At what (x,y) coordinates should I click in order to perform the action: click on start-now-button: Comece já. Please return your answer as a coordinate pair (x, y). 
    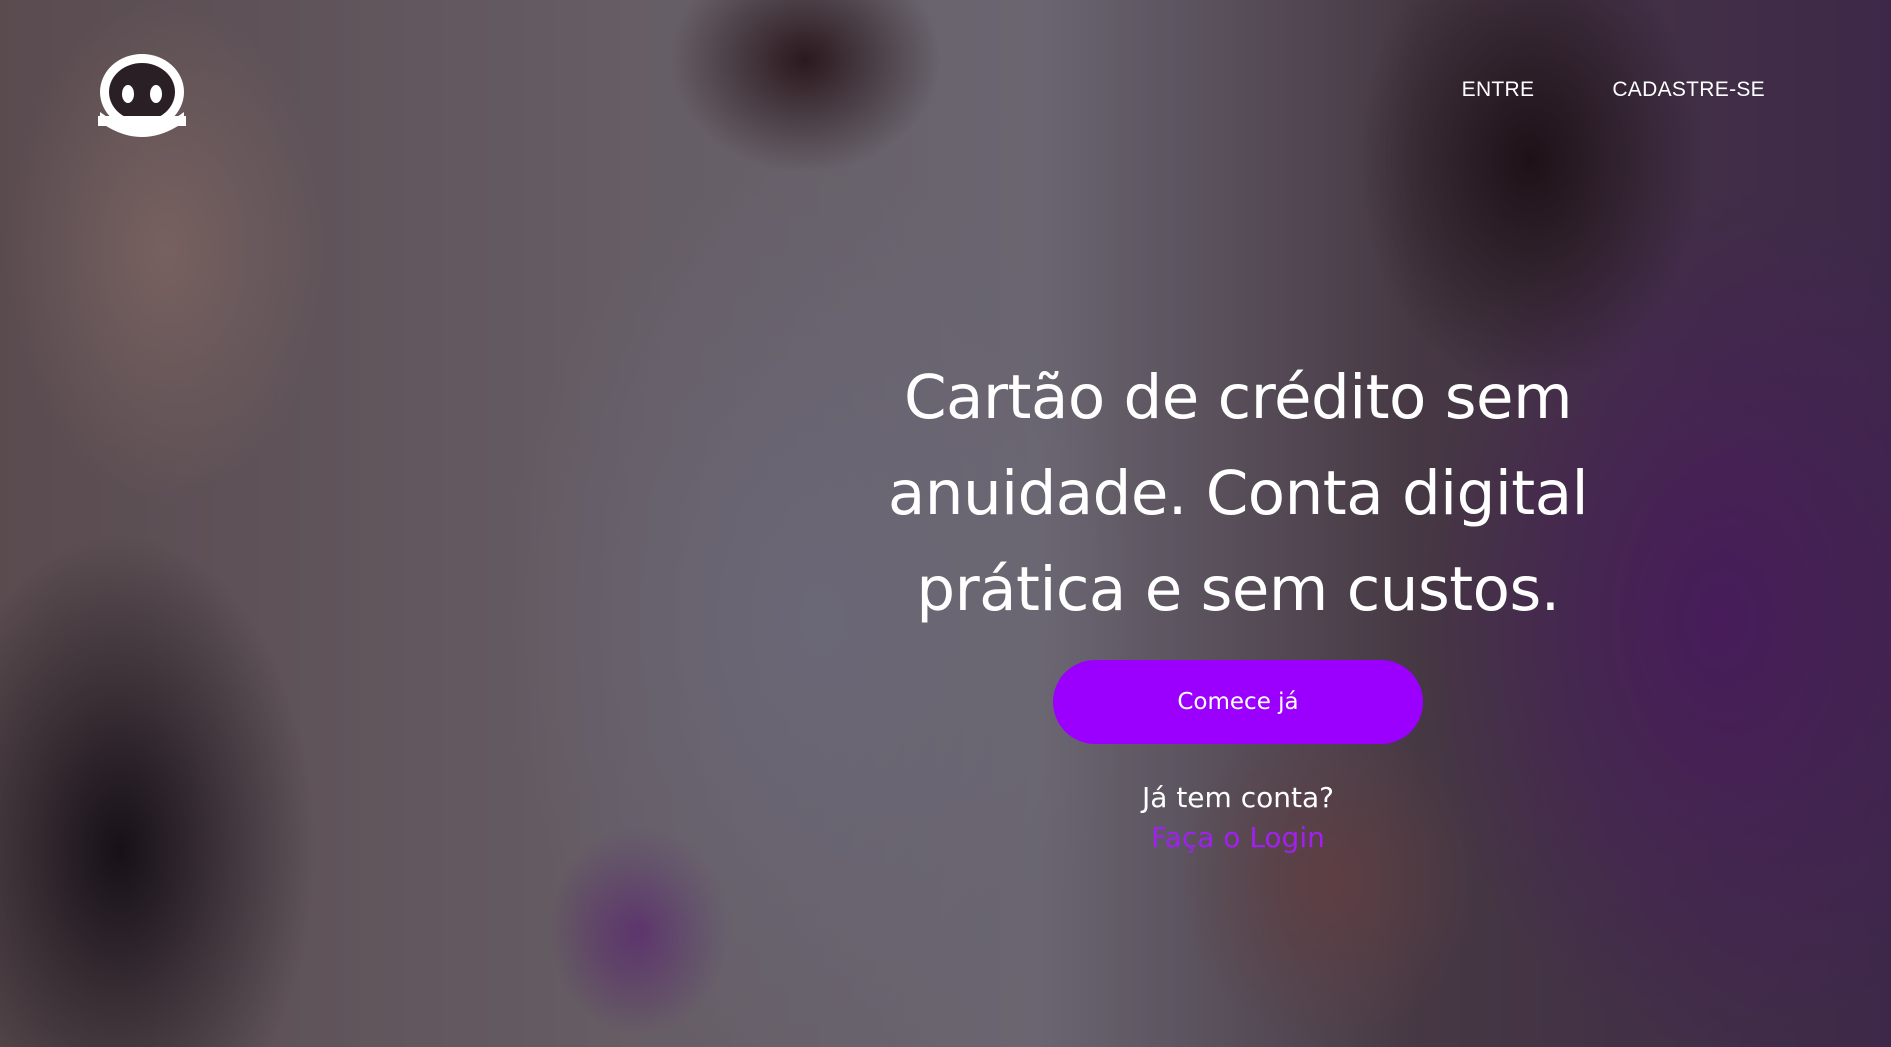
    Looking at the image, I should click on (1238, 702).